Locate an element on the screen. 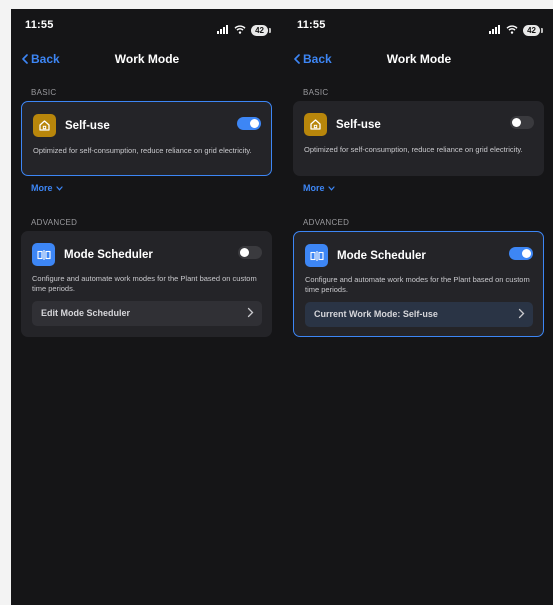 Image resolution: width=553 pixels, height=605 pixels. current-work-mode-label: Current Work Mode: Self-use is located at coordinates (376, 314).